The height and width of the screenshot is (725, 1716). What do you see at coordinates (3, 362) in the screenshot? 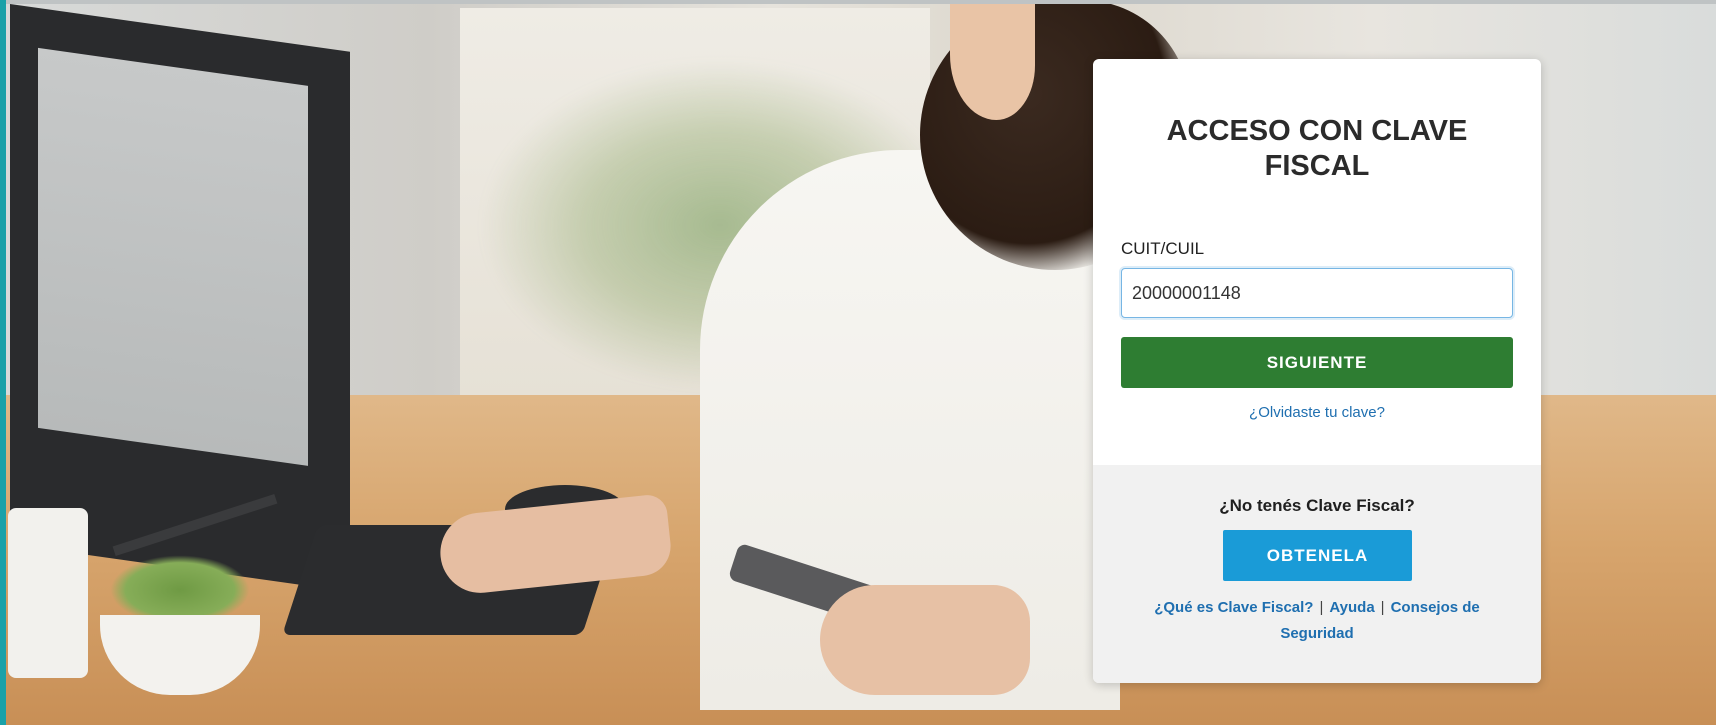
I see `left-accent-bar` at bounding box center [3, 362].